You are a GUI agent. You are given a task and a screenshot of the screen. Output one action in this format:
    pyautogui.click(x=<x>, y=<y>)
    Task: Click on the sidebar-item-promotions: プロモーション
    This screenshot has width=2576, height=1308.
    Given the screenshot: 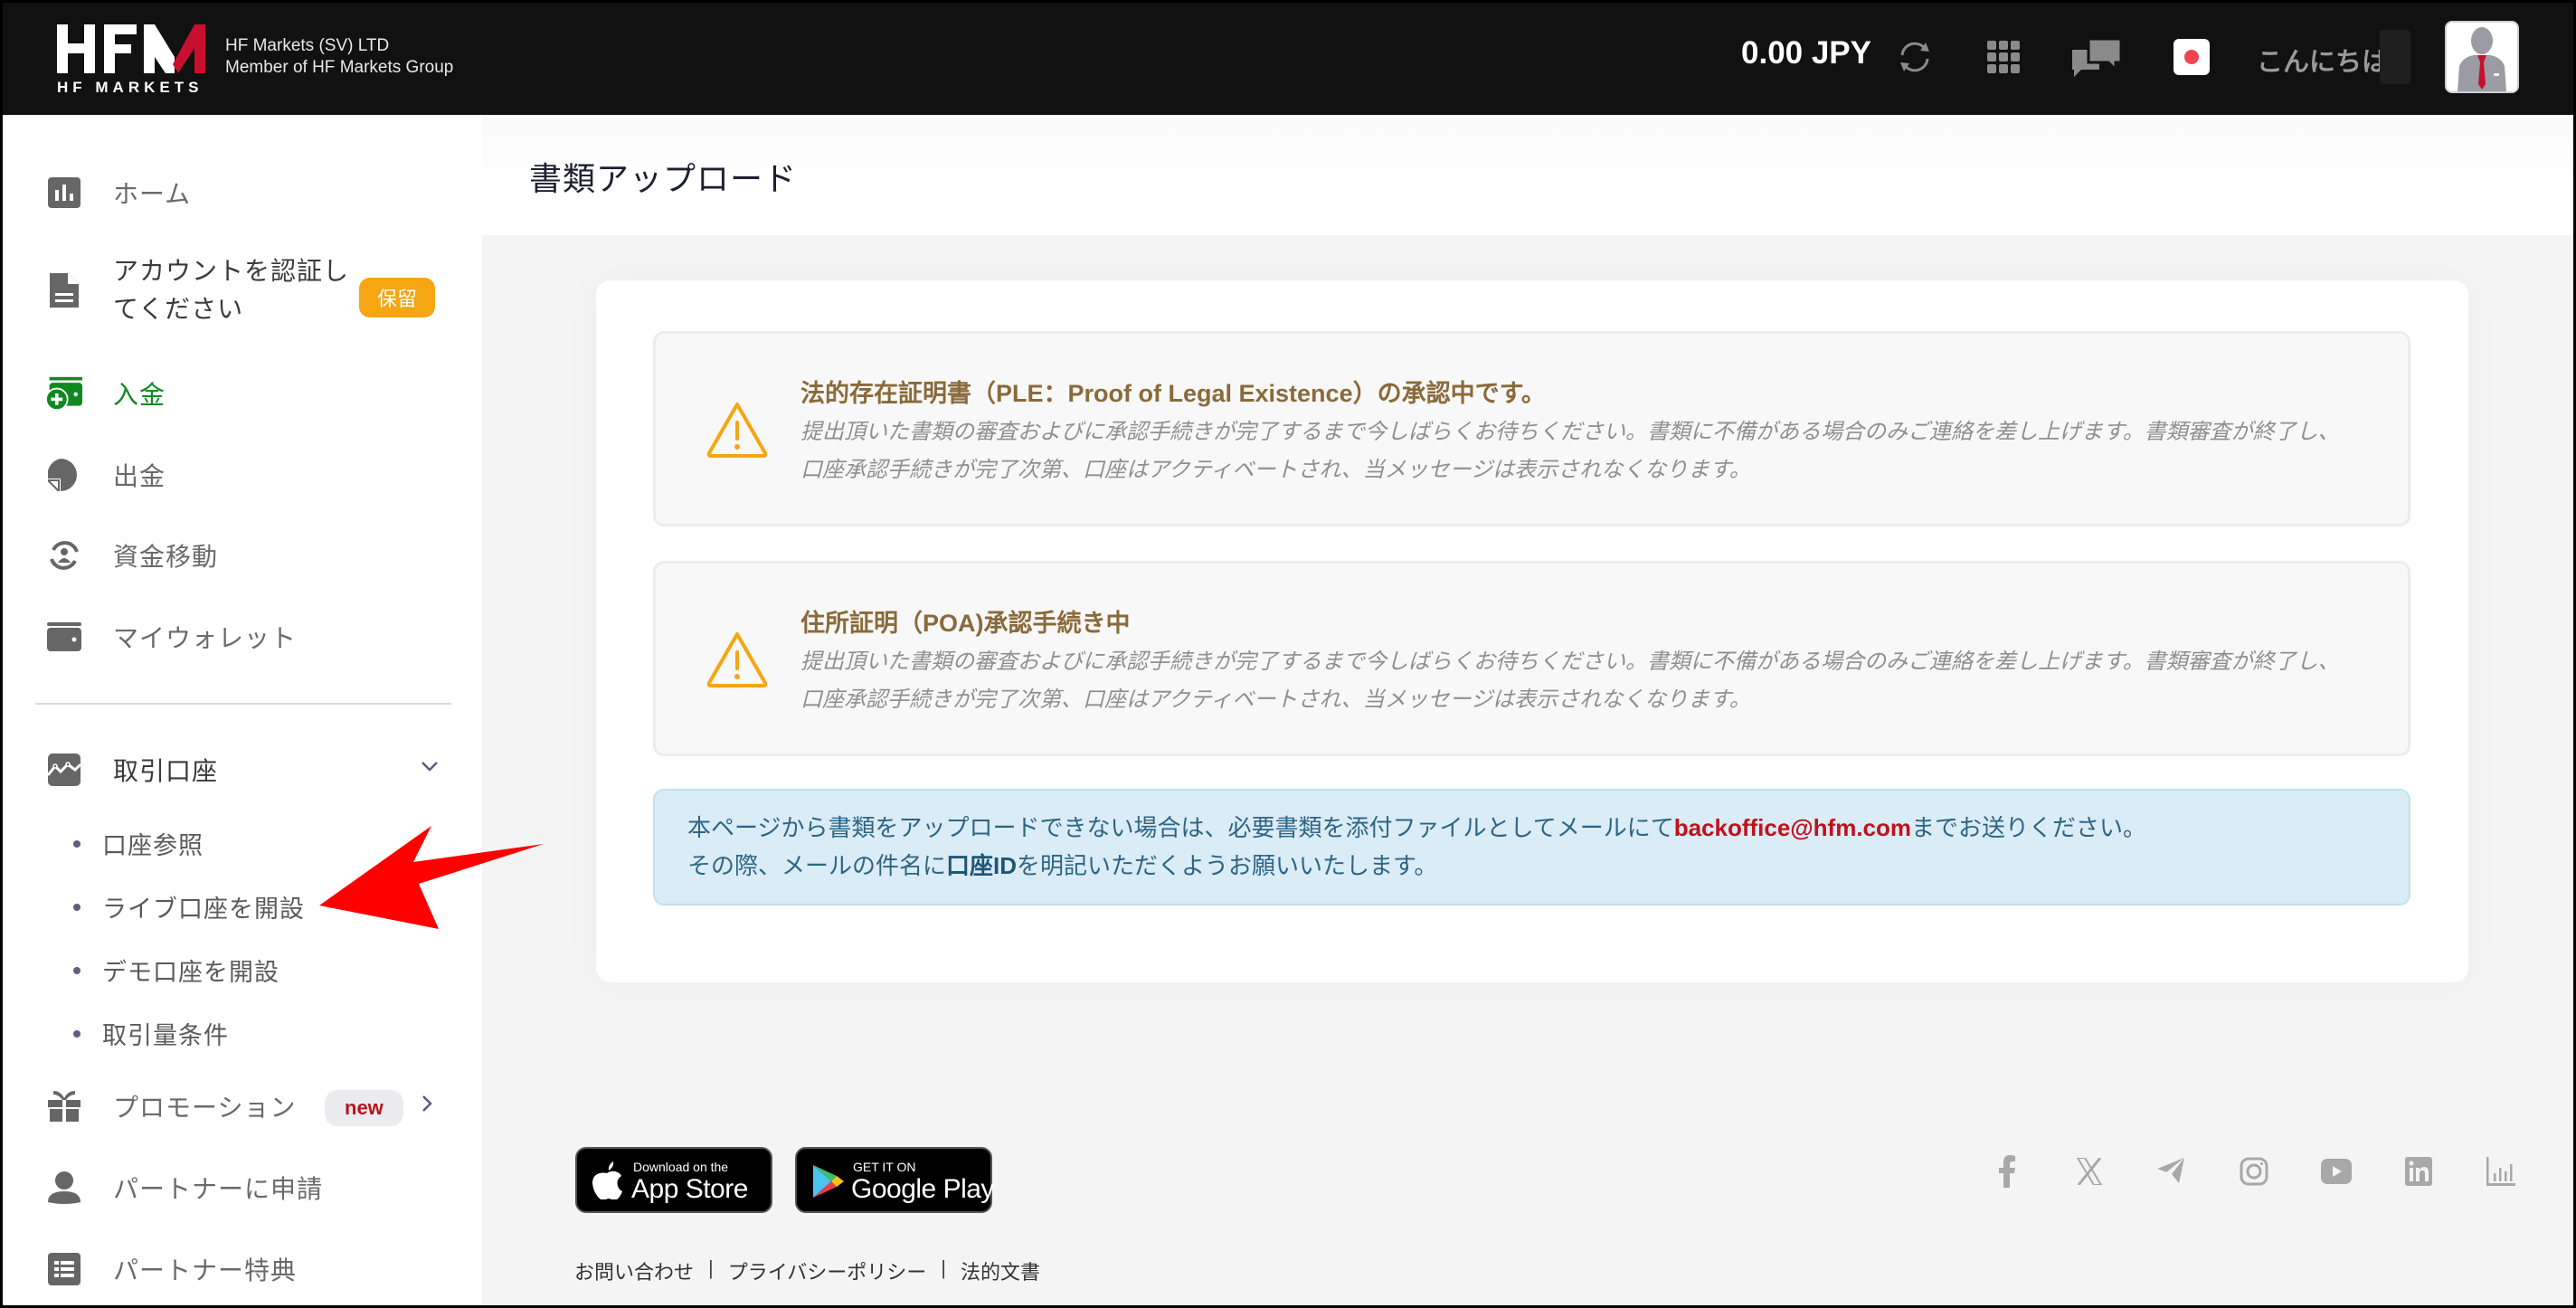 What is the action you would take?
    pyautogui.click(x=171, y=1106)
    